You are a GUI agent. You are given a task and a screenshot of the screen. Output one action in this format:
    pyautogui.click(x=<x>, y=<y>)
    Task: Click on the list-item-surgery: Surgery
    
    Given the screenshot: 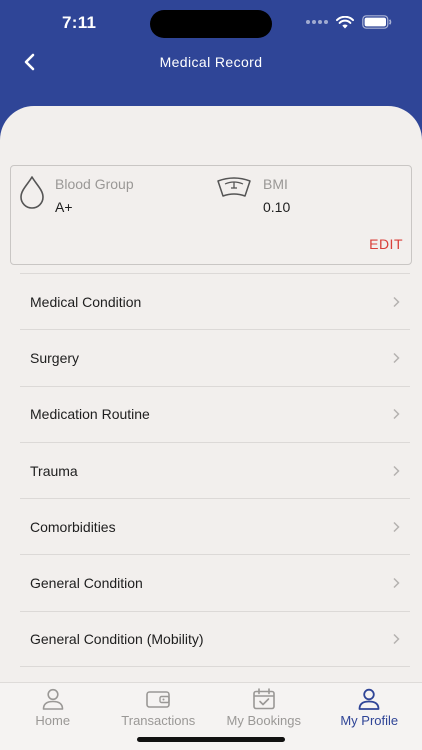 What is the action you would take?
    pyautogui.click(x=215, y=357)
    